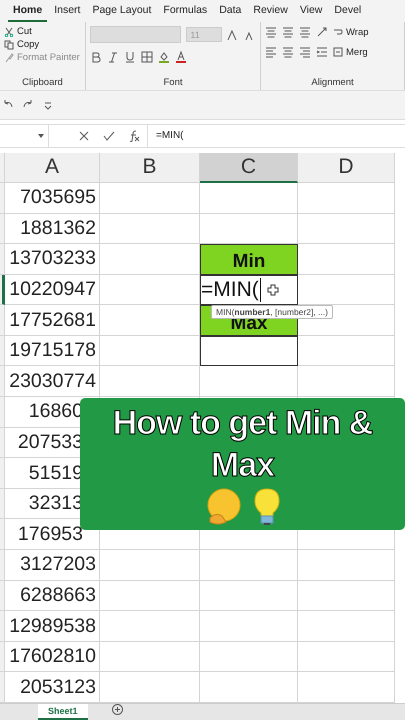 This screenshot has height=720, width=405. I want to click on table-cell: 10220947, so click(52, 290).